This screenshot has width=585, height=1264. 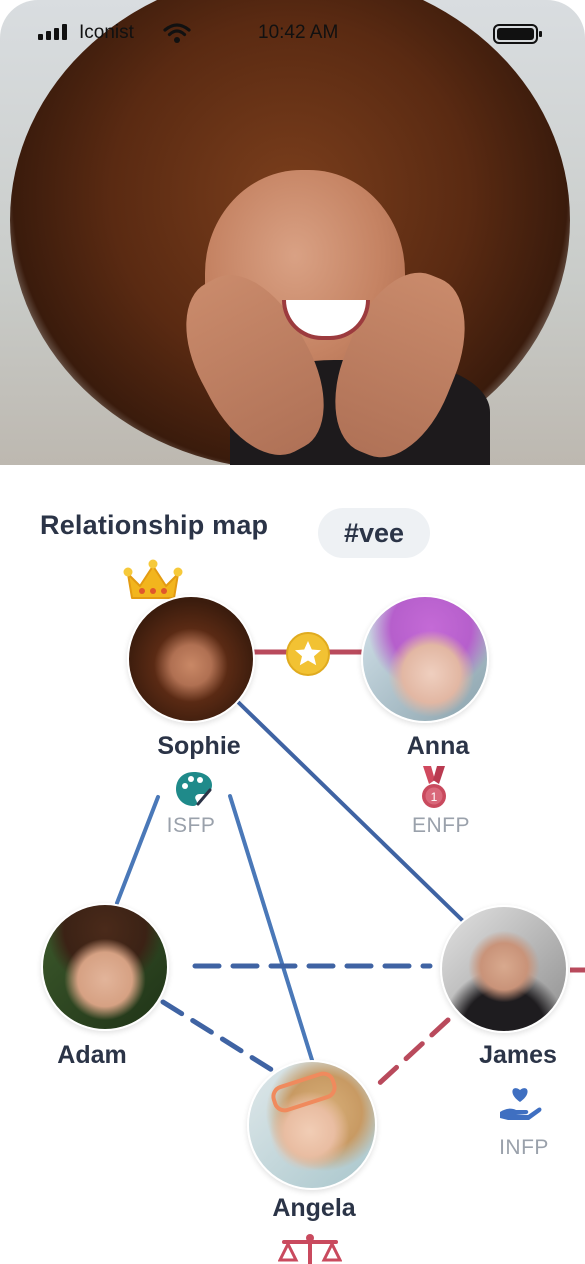 I want to click on person-name-sophie: Sophie, so click(x=199, y=746).